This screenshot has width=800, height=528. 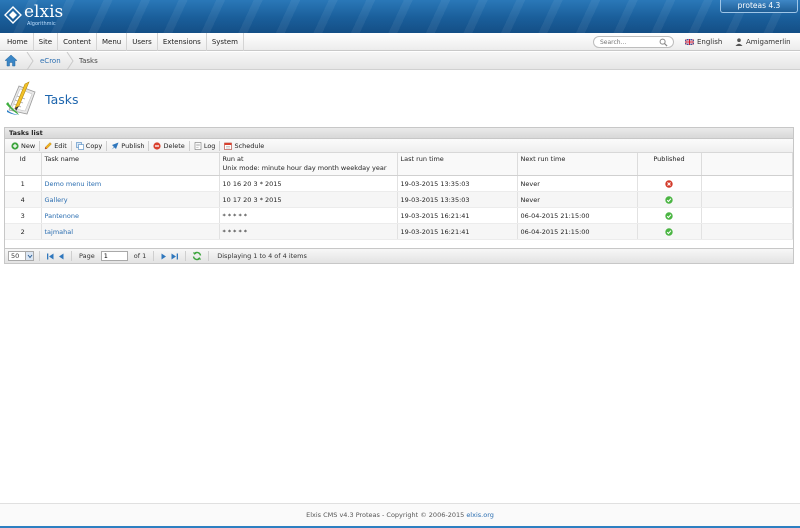 I want to click on edit-button-label: Edit, so click(x=60, y=145).